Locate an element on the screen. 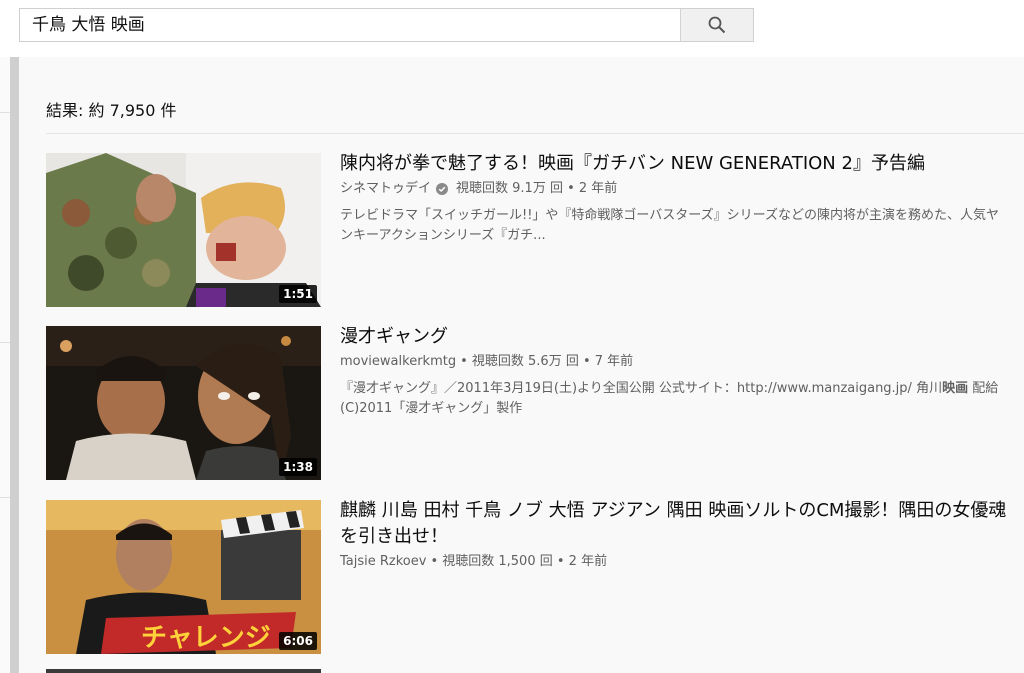  scrollbar is located at coordinates (14, 365).